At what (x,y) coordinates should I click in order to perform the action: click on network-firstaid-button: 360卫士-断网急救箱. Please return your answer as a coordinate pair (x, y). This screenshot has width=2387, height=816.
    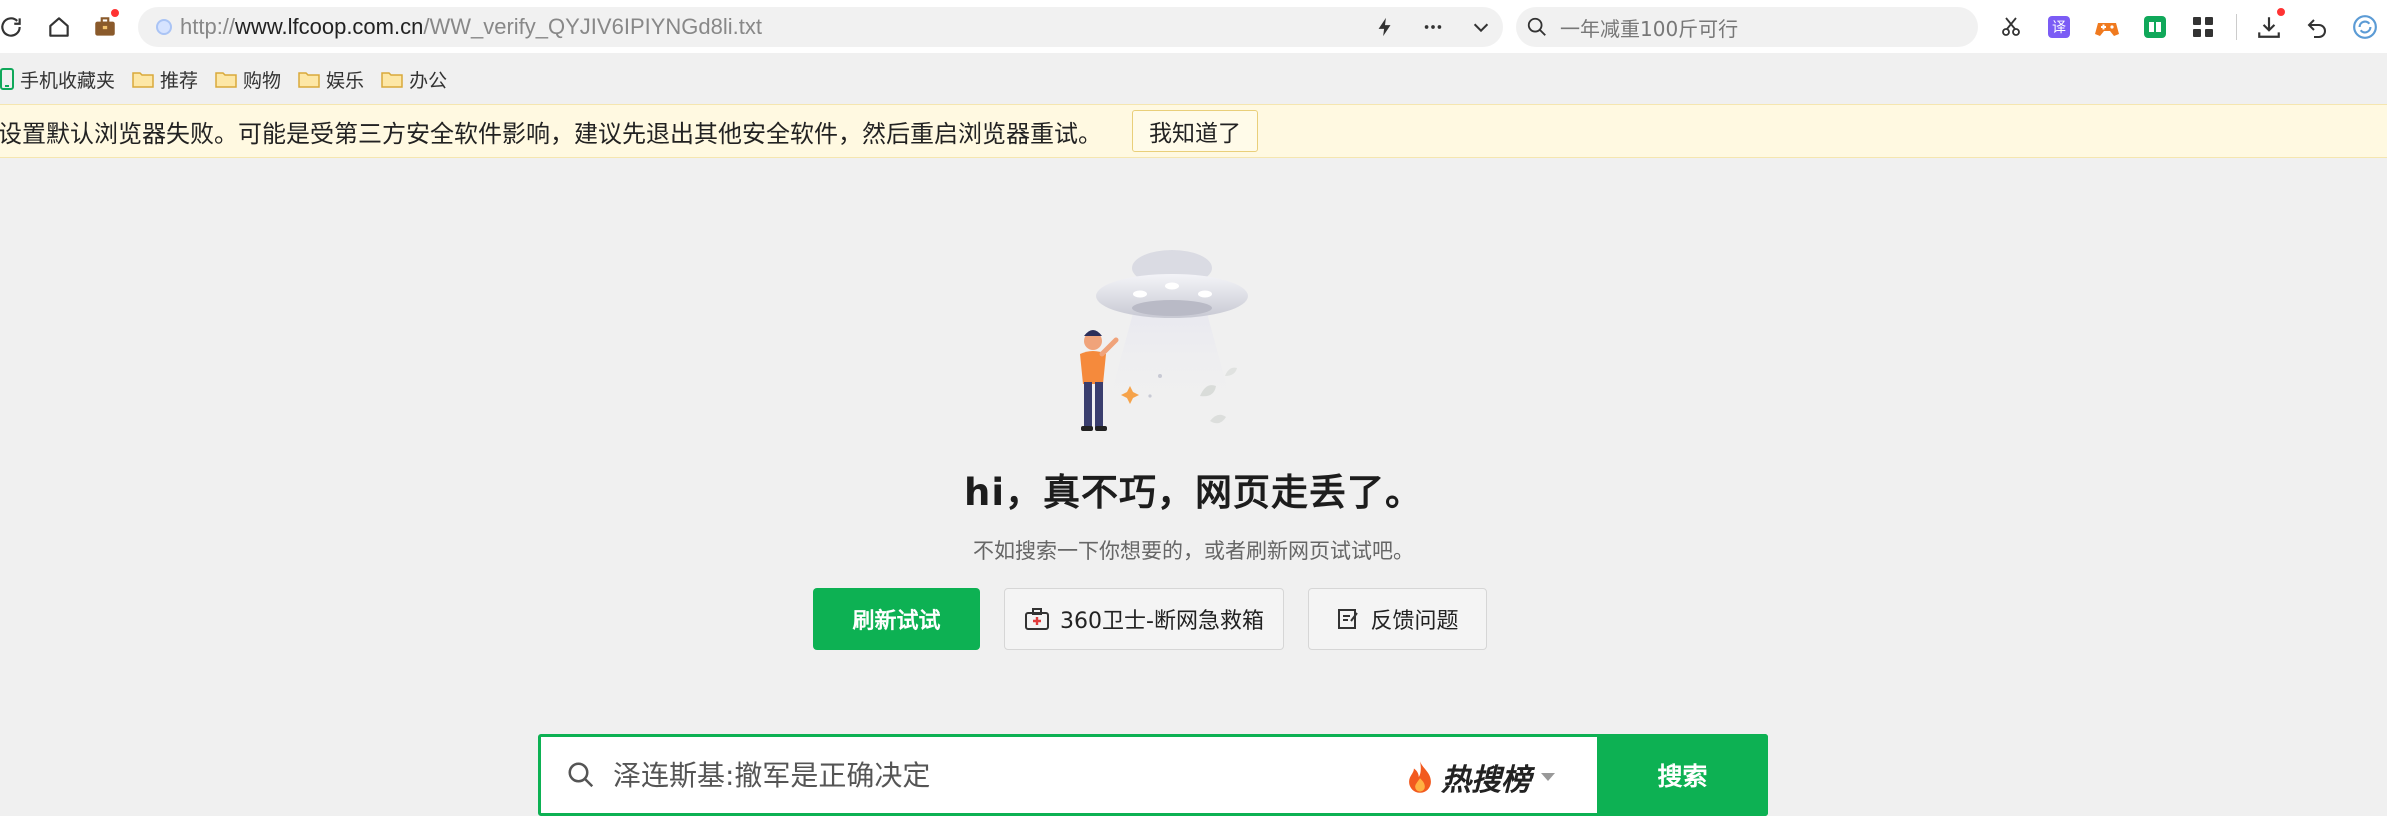
    Looking at the image, I should click on (1144, 619).